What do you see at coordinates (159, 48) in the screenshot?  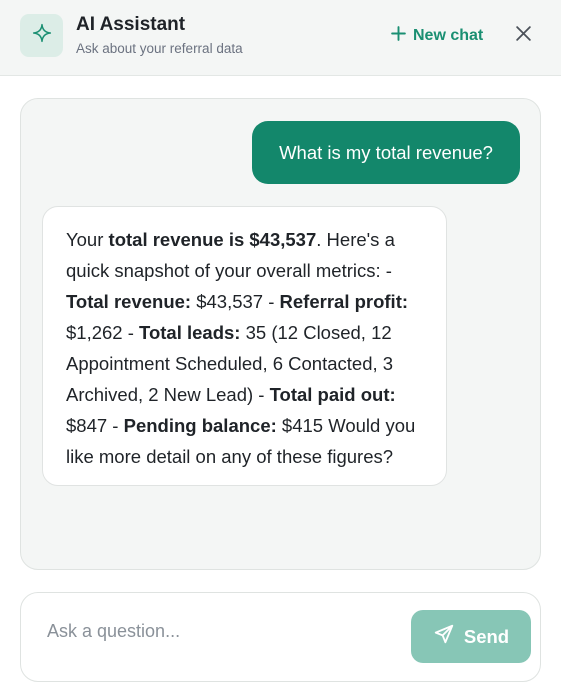 I see `header-subtitle: Ask about your referral data` at bounding box center [159, 48].